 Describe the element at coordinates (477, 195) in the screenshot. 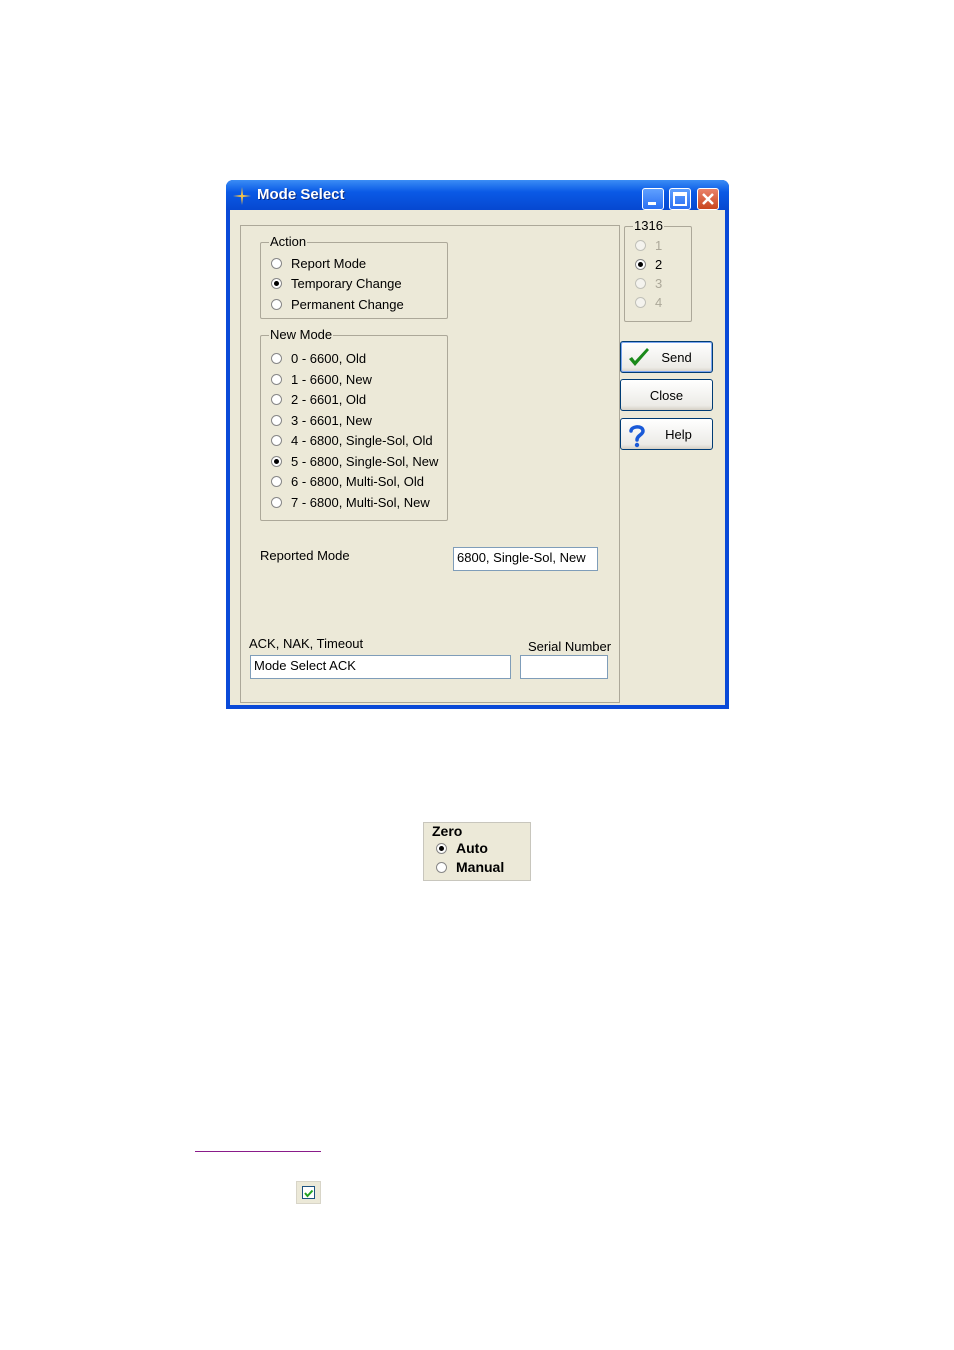

I see `title-bar: Mode Select` at that location.